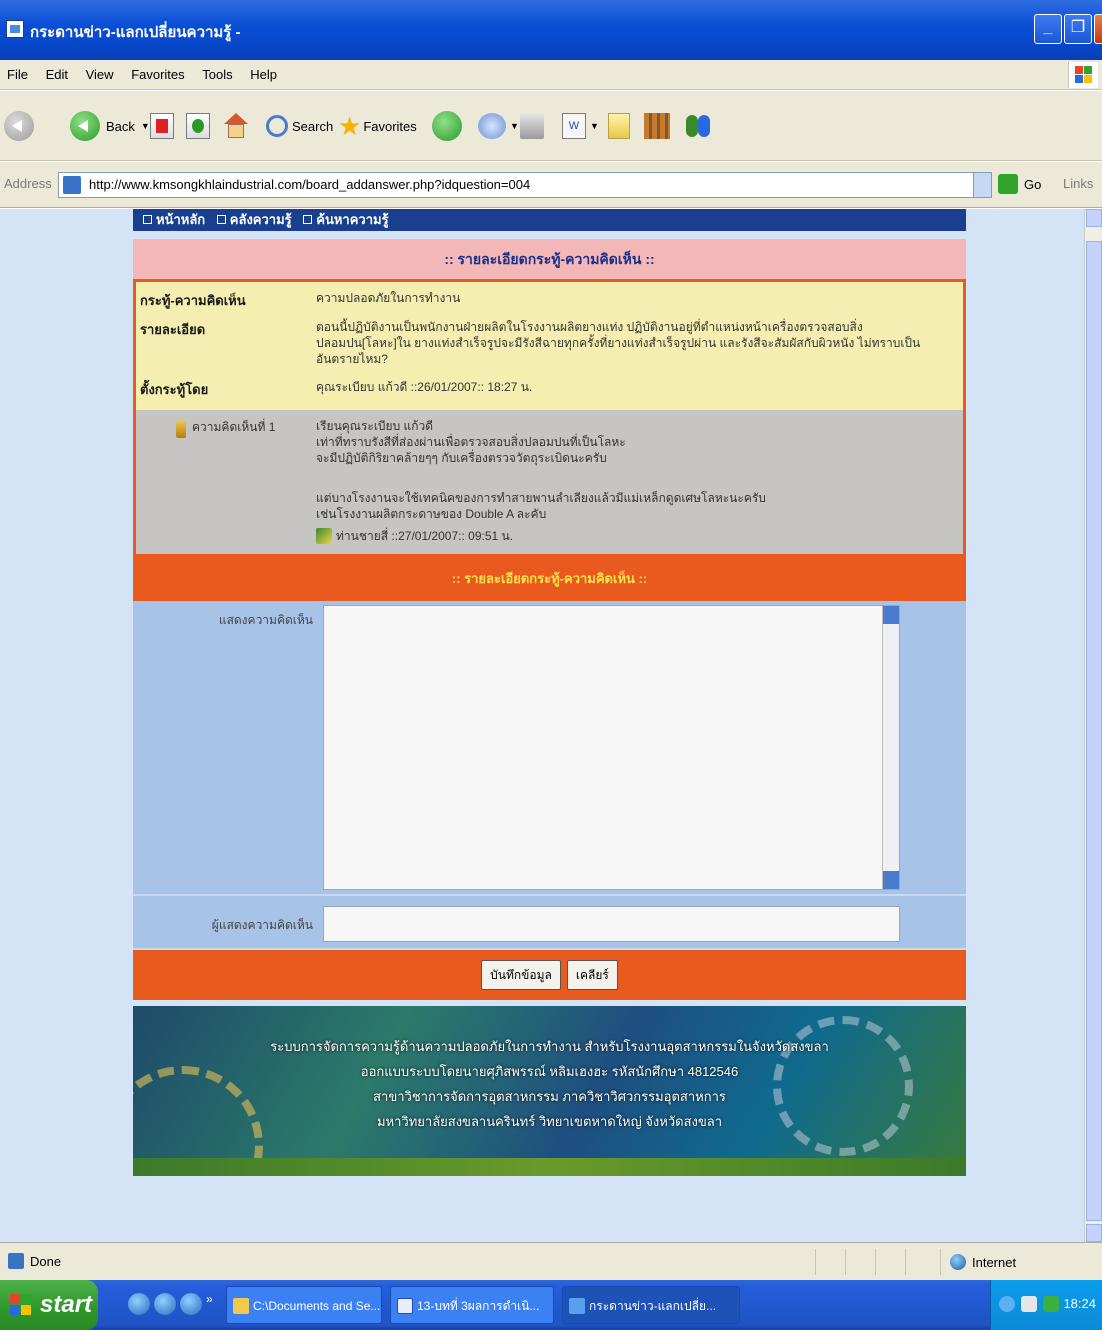 This screenshot has width=1102, height=1330. Describe the element at coordinates (350, 126) in the screenshot. I see `star-icon: ★` at that location.